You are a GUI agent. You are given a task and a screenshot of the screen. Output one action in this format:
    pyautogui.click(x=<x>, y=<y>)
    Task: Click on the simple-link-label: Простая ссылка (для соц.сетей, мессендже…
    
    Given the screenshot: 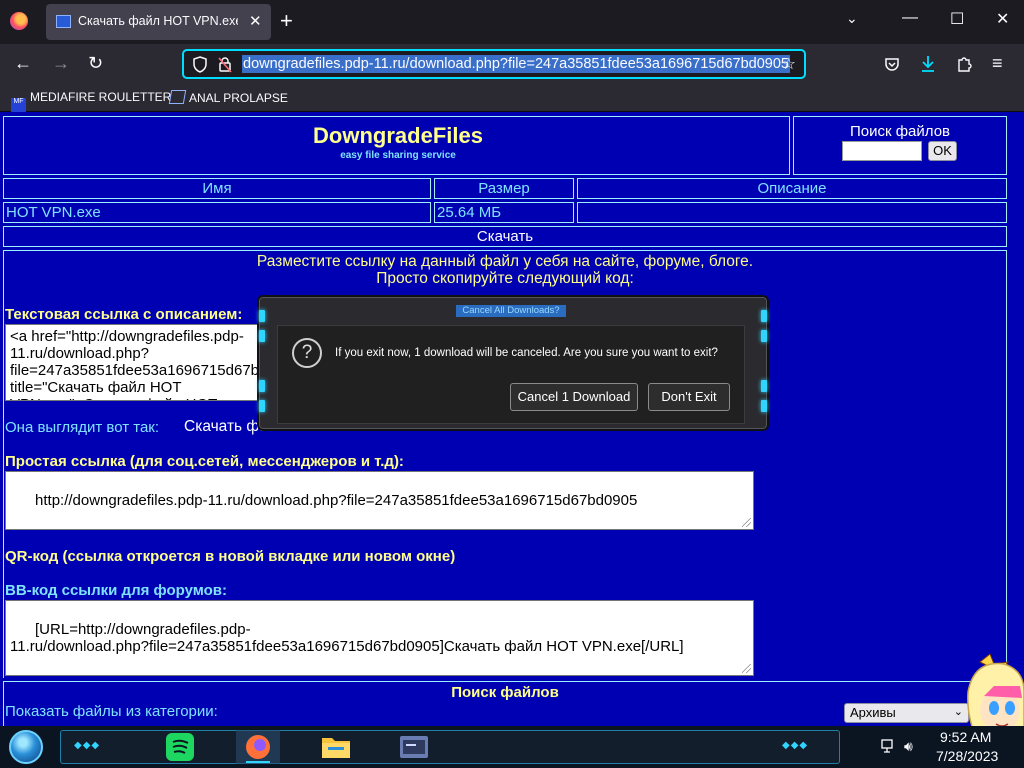 What is the action you would take?
    pyautogui.click(x=204, y=461)
    